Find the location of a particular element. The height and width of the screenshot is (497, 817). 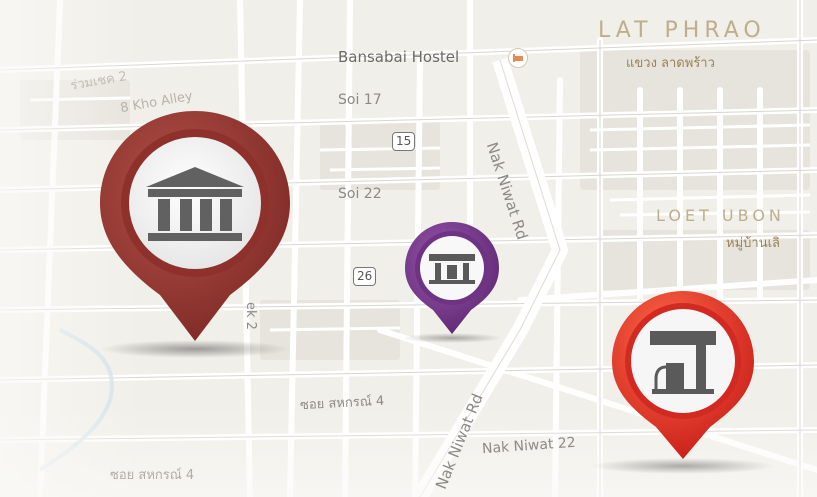

street-label-soi-17: Soi 17 is located at coordinates (360, 100).